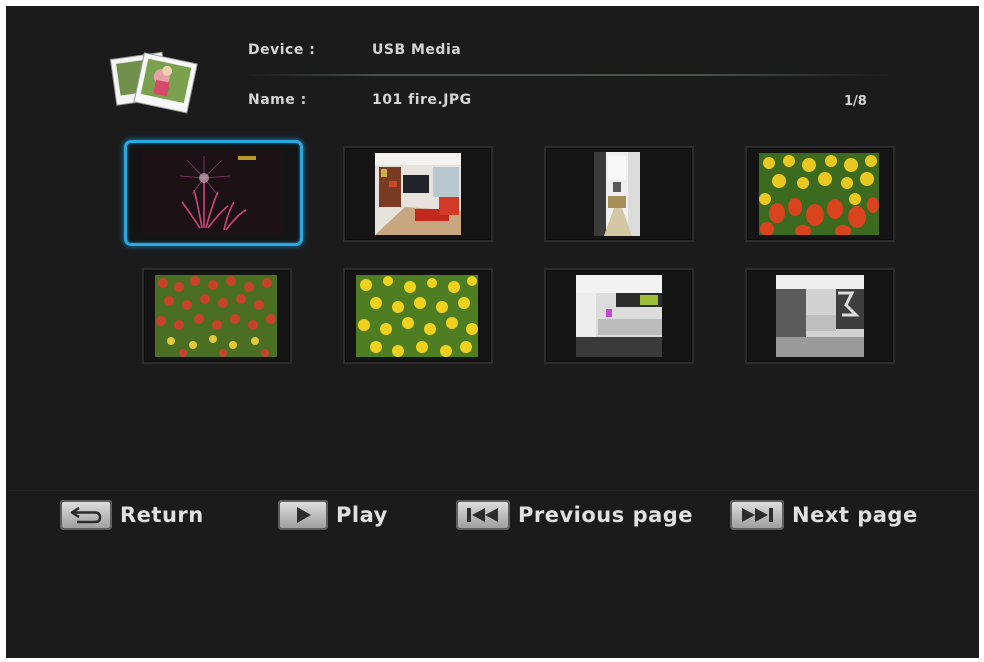  What do you see at coordinates (492, 490) in the screenshot?
I see `footer-divider` at bounding box center [492, 490].